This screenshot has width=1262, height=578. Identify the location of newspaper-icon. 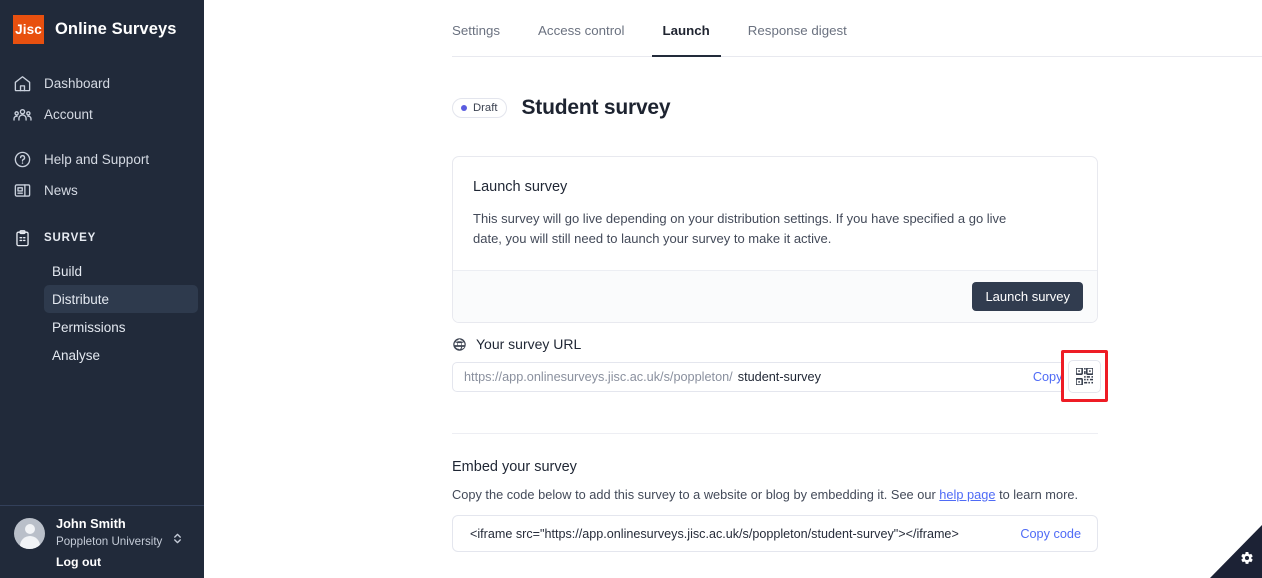
(22, 190).